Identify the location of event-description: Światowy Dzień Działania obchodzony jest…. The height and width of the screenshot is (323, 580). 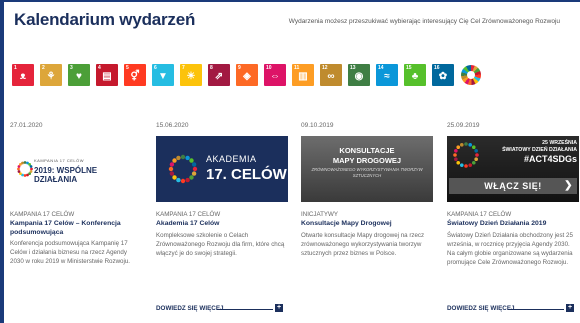
(510, 249).